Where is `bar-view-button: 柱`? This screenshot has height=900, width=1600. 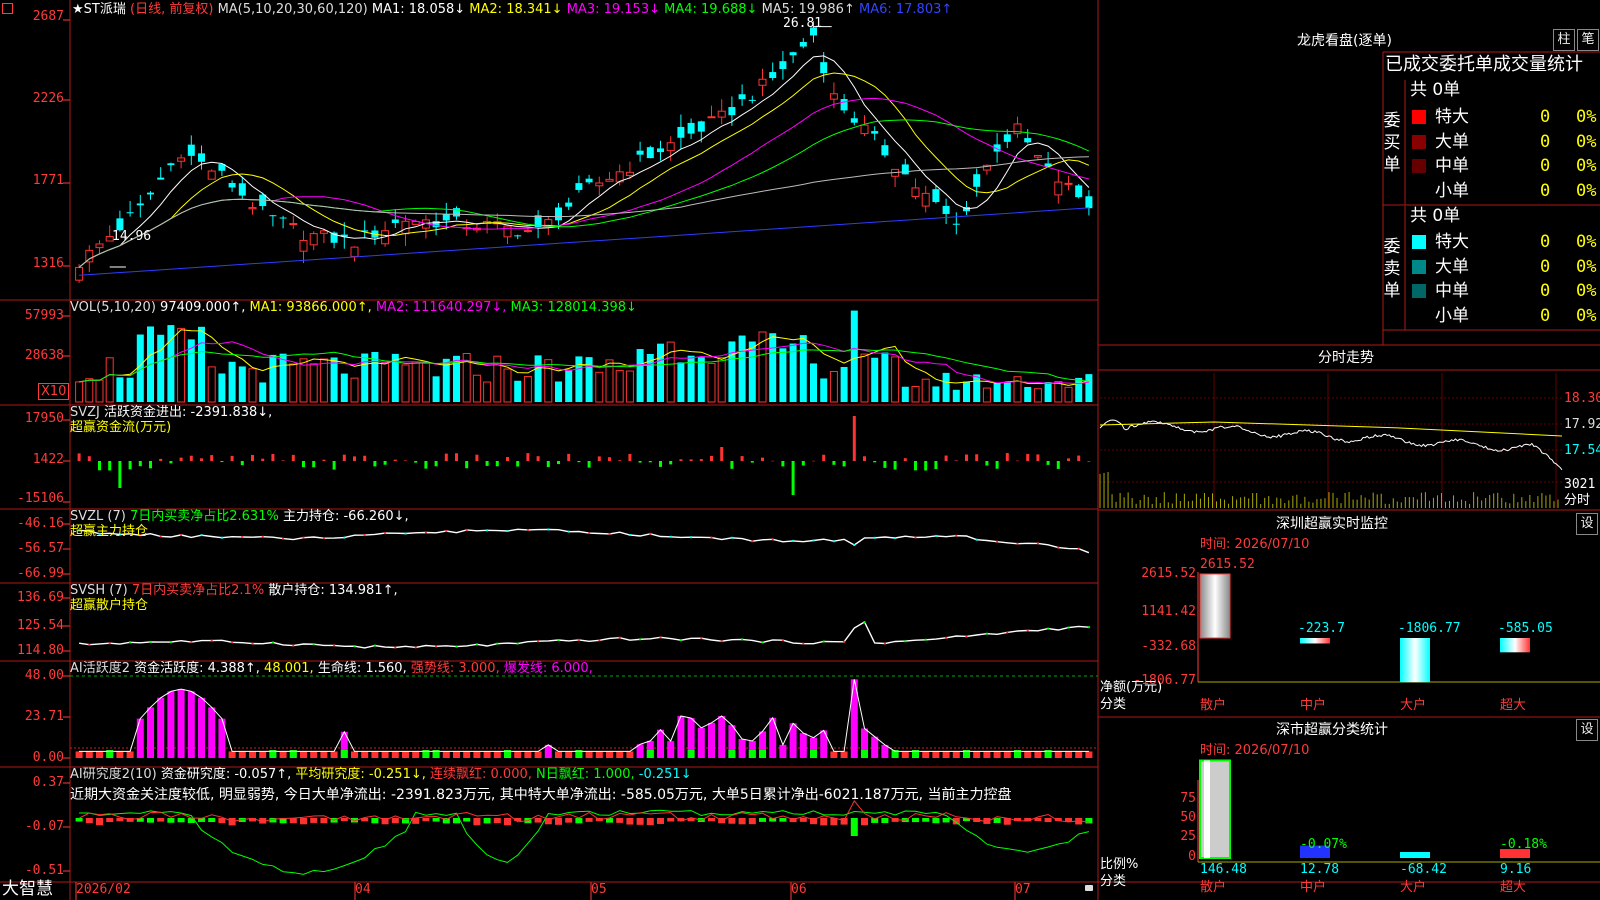
bar-view-button: 柱 is located at coordinates (1564, 40).